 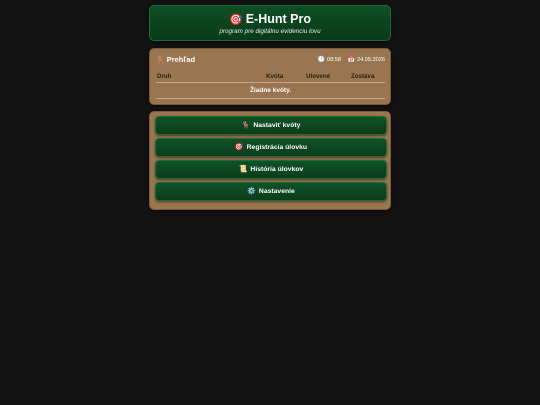 I want to click on date-display: 📅 24.05.2026, so click(x=366, y=59).